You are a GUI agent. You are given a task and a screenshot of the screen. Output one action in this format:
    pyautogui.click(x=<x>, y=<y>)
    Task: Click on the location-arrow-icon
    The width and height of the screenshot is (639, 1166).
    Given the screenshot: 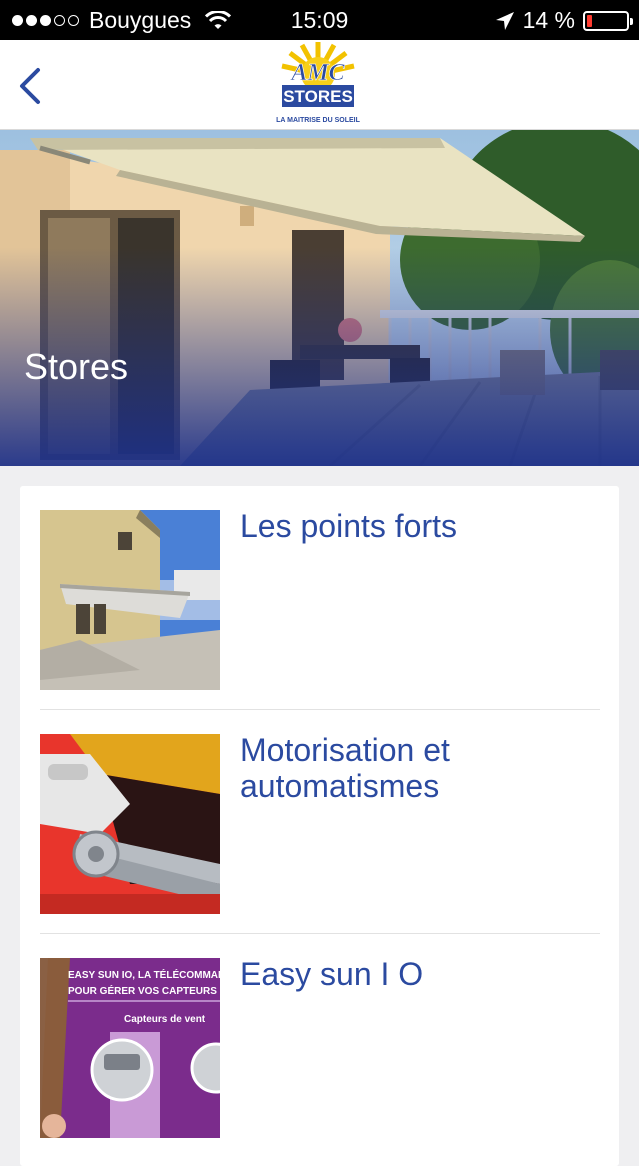 What is the action you would take?
    pyautogui.click(x=504, y=20)
    